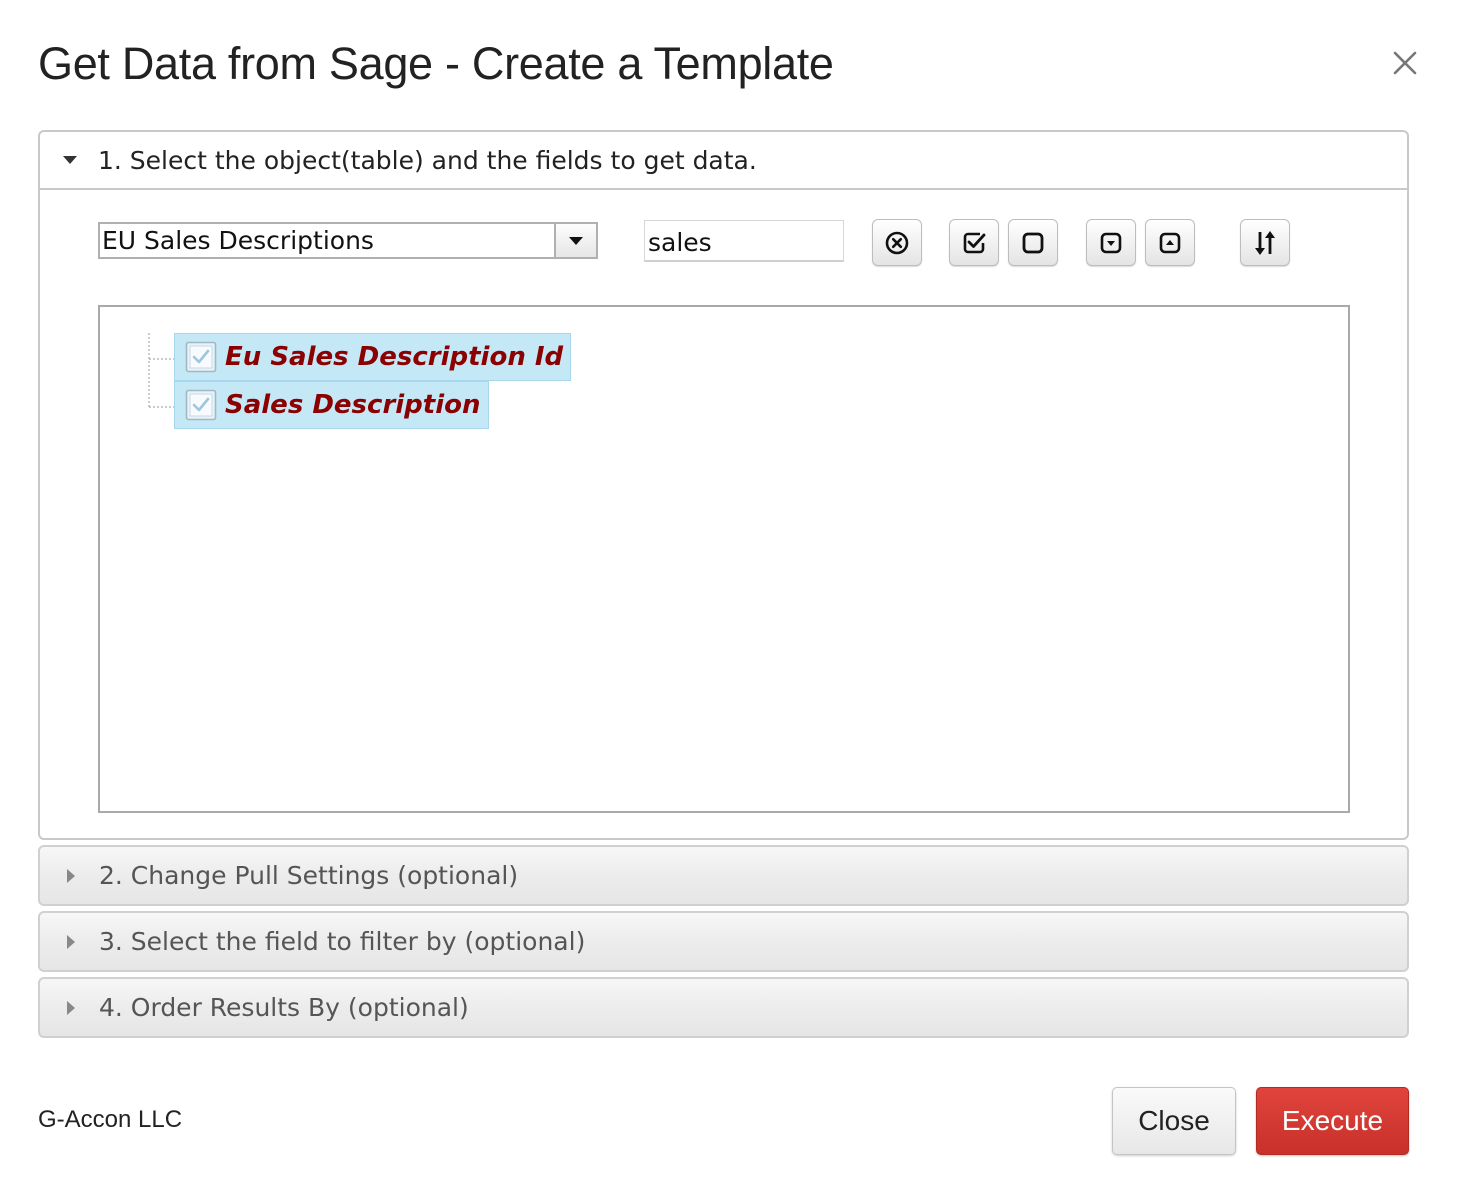 The height and width of the screenshot is (1186, 1472). What do you see at coordinates (1174, 1121) in the screenshot?
I see `close-button: Close` at bounding box center [1174, 1121].